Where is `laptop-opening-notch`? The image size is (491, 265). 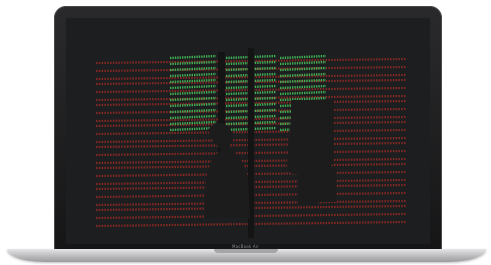 laptop-opening-notch is located at coordinates (246, 251).